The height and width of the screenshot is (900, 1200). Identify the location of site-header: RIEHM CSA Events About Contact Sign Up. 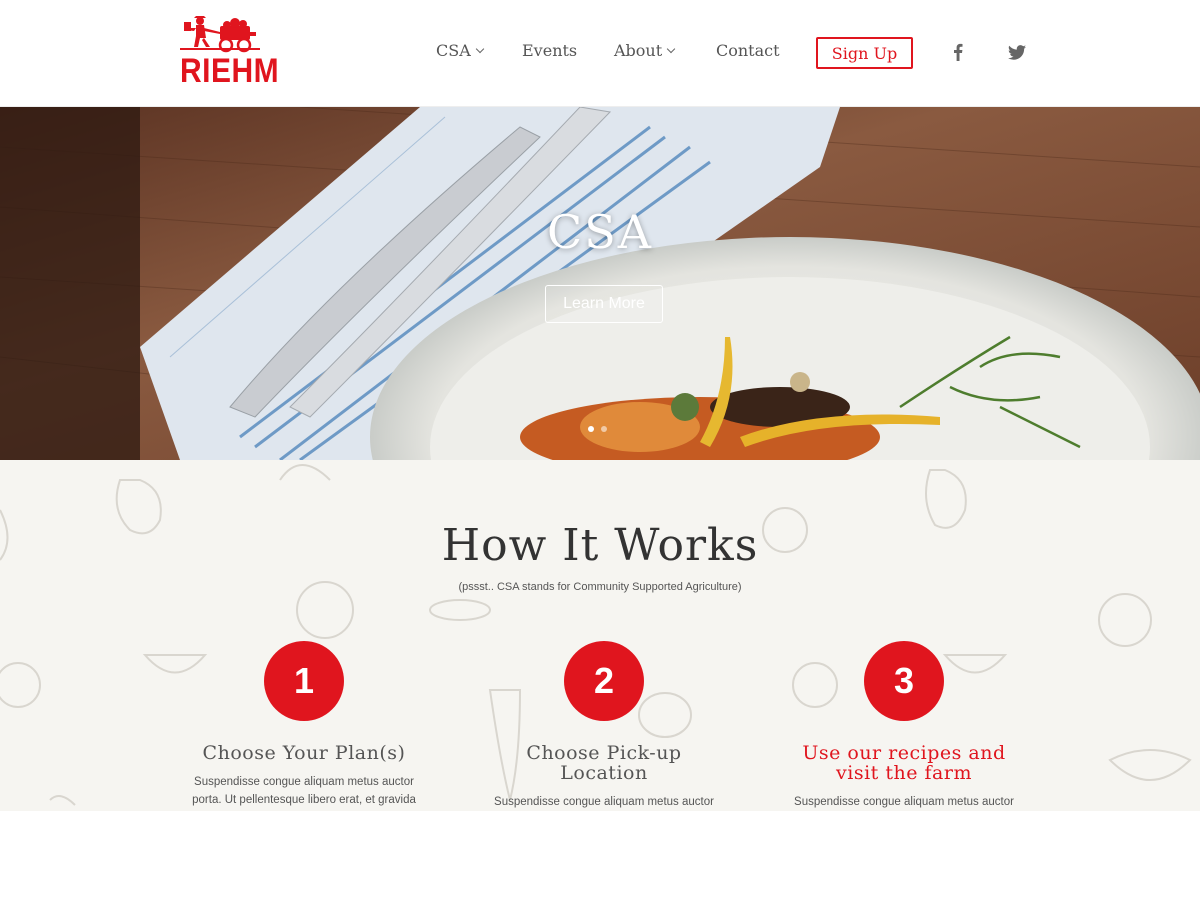
(600, 53).